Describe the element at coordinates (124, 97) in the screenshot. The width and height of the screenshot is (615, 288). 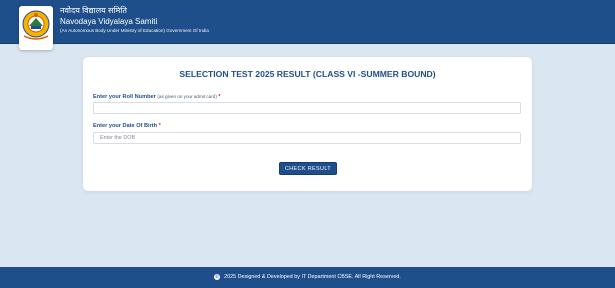
I see `roll-number-label-text: Enter your Roll Number` at that location.